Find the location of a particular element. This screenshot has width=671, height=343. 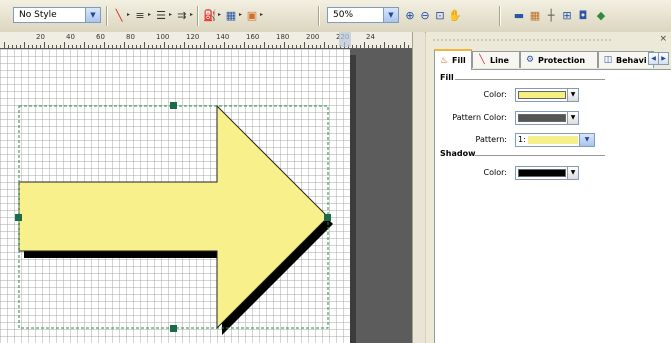

line-icon: ╲ is located at coordinates (482, 60).